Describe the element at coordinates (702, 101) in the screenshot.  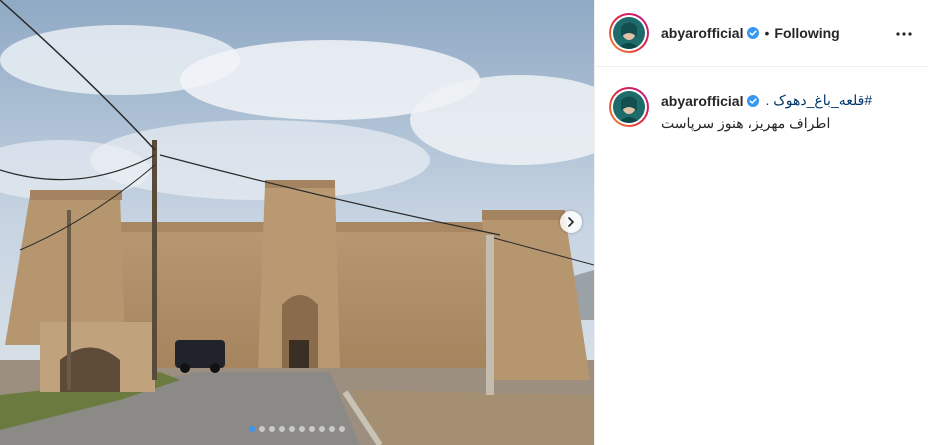
I see `caption-username: abyarofficial` at that location.